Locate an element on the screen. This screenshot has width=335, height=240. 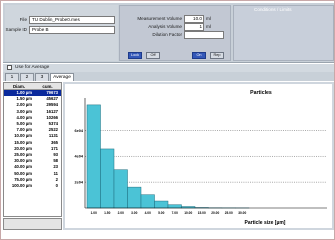
x-tick-label: 1.00 is located at coordinates (94, 213).